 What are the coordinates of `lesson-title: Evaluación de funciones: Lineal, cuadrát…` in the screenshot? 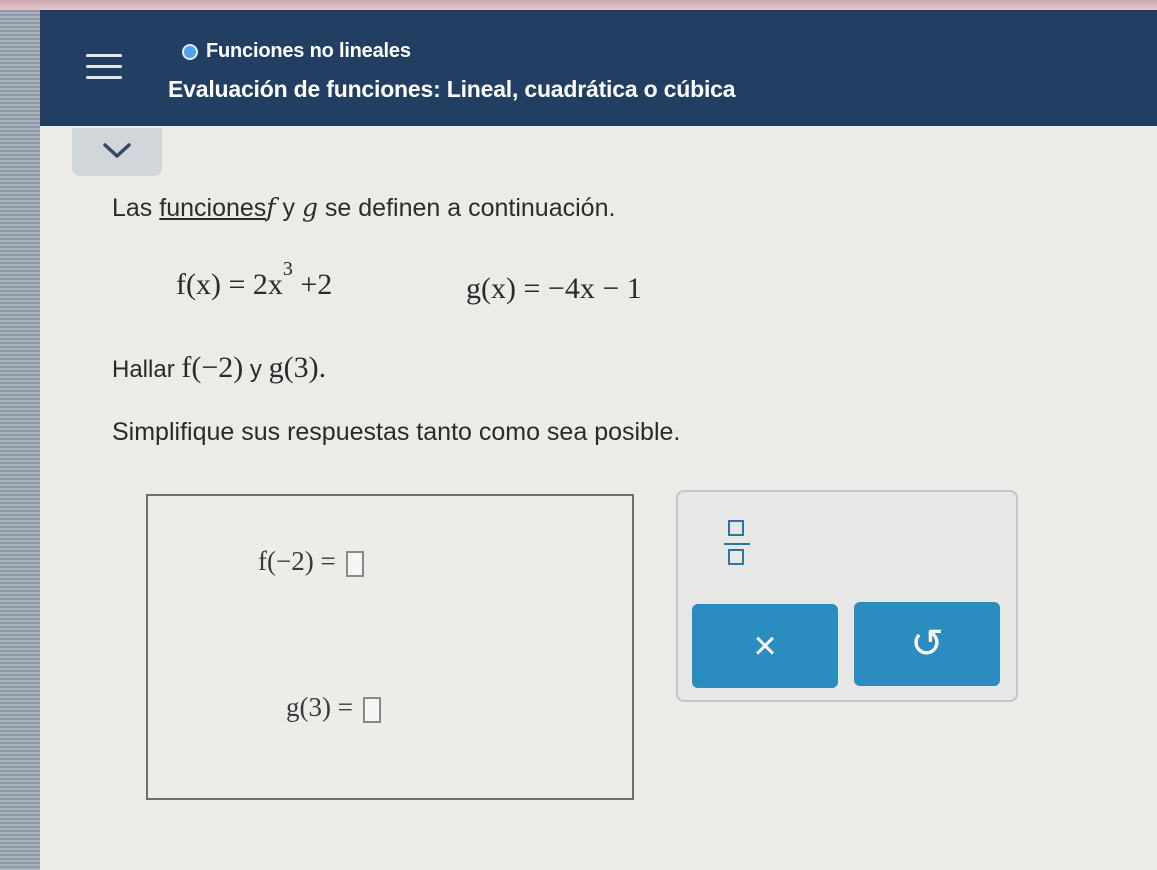 It's located at (452, 89).